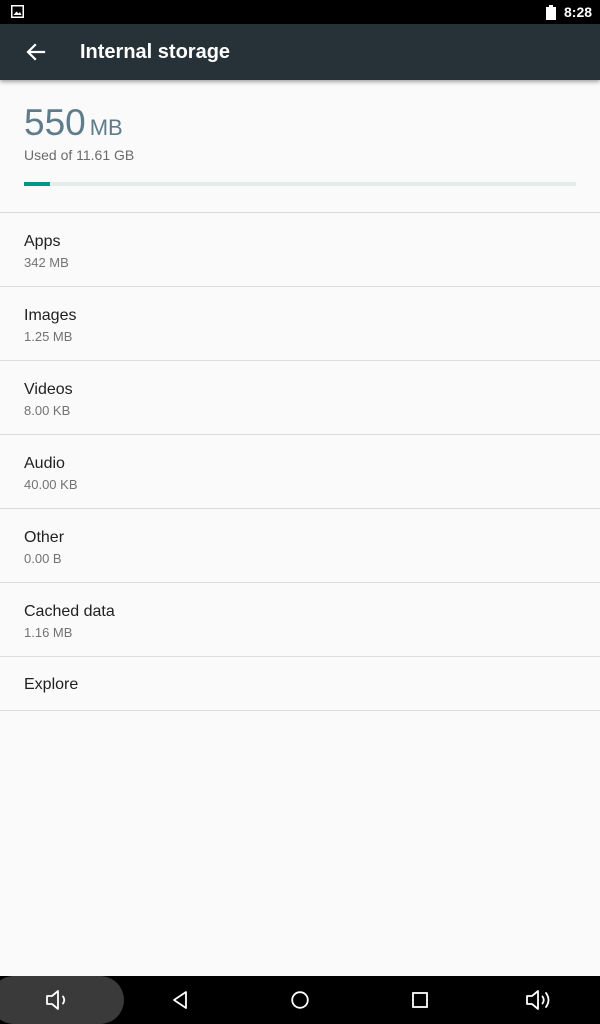  Describe the element at coordinates (37, 184) in the screenshot. I see `storage-progress-fill` at that location.